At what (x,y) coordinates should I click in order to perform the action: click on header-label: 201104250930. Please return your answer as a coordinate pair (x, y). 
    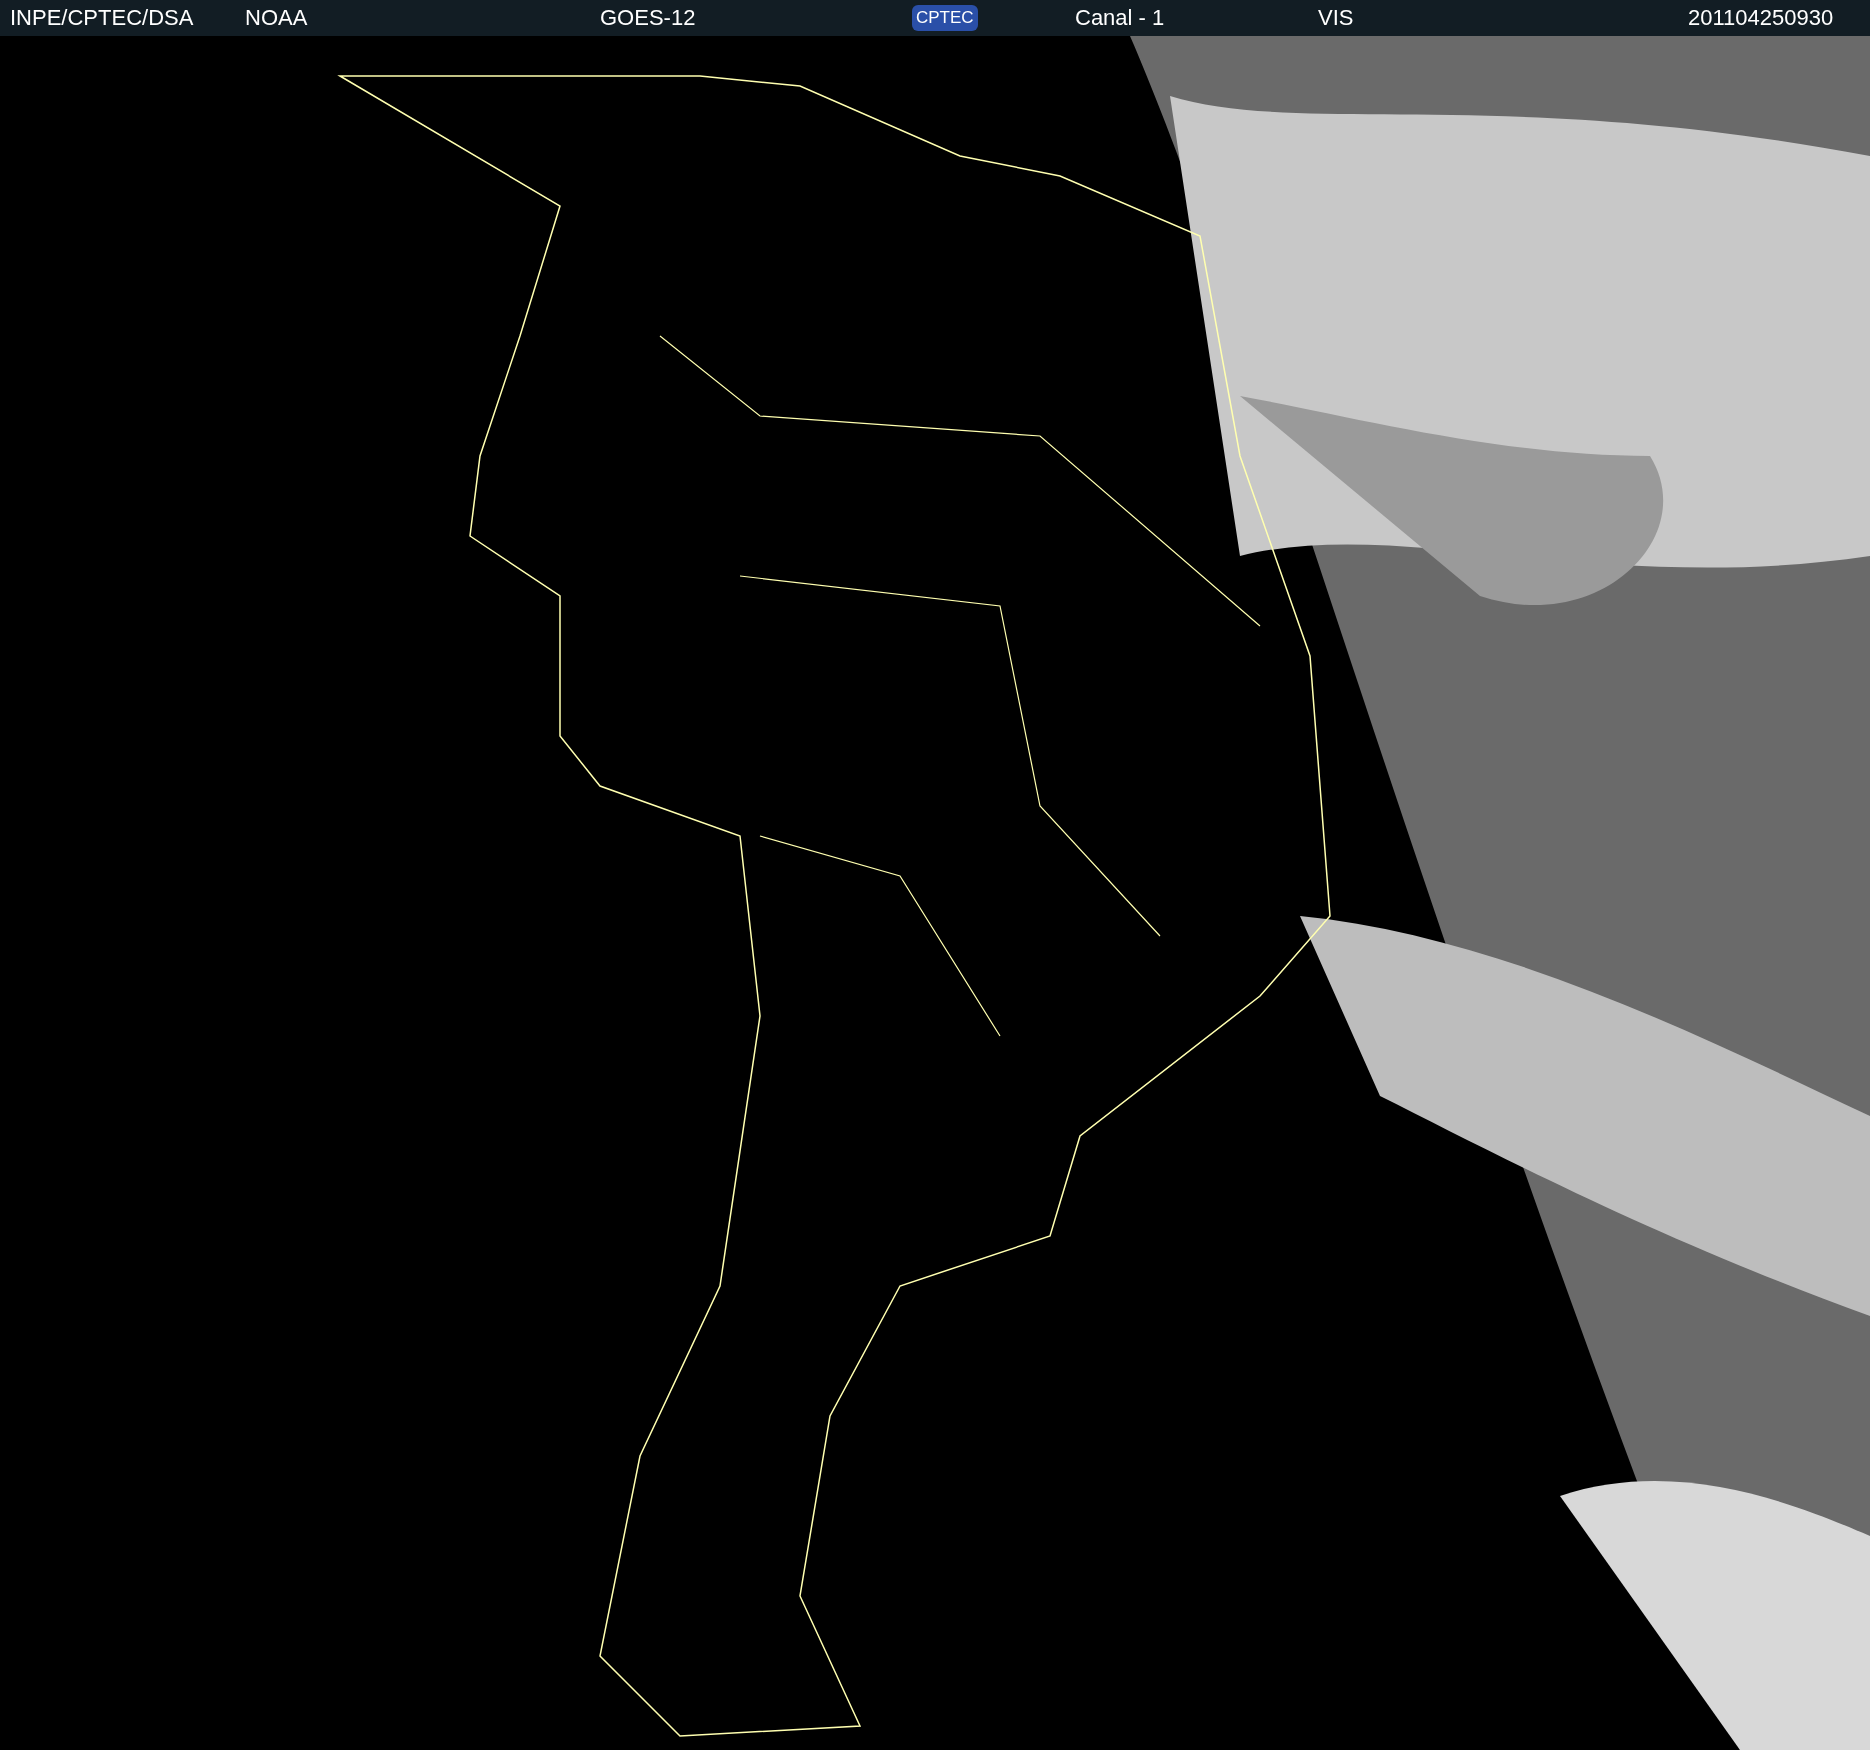
    Looking at the image, I should click on (1761, 18).